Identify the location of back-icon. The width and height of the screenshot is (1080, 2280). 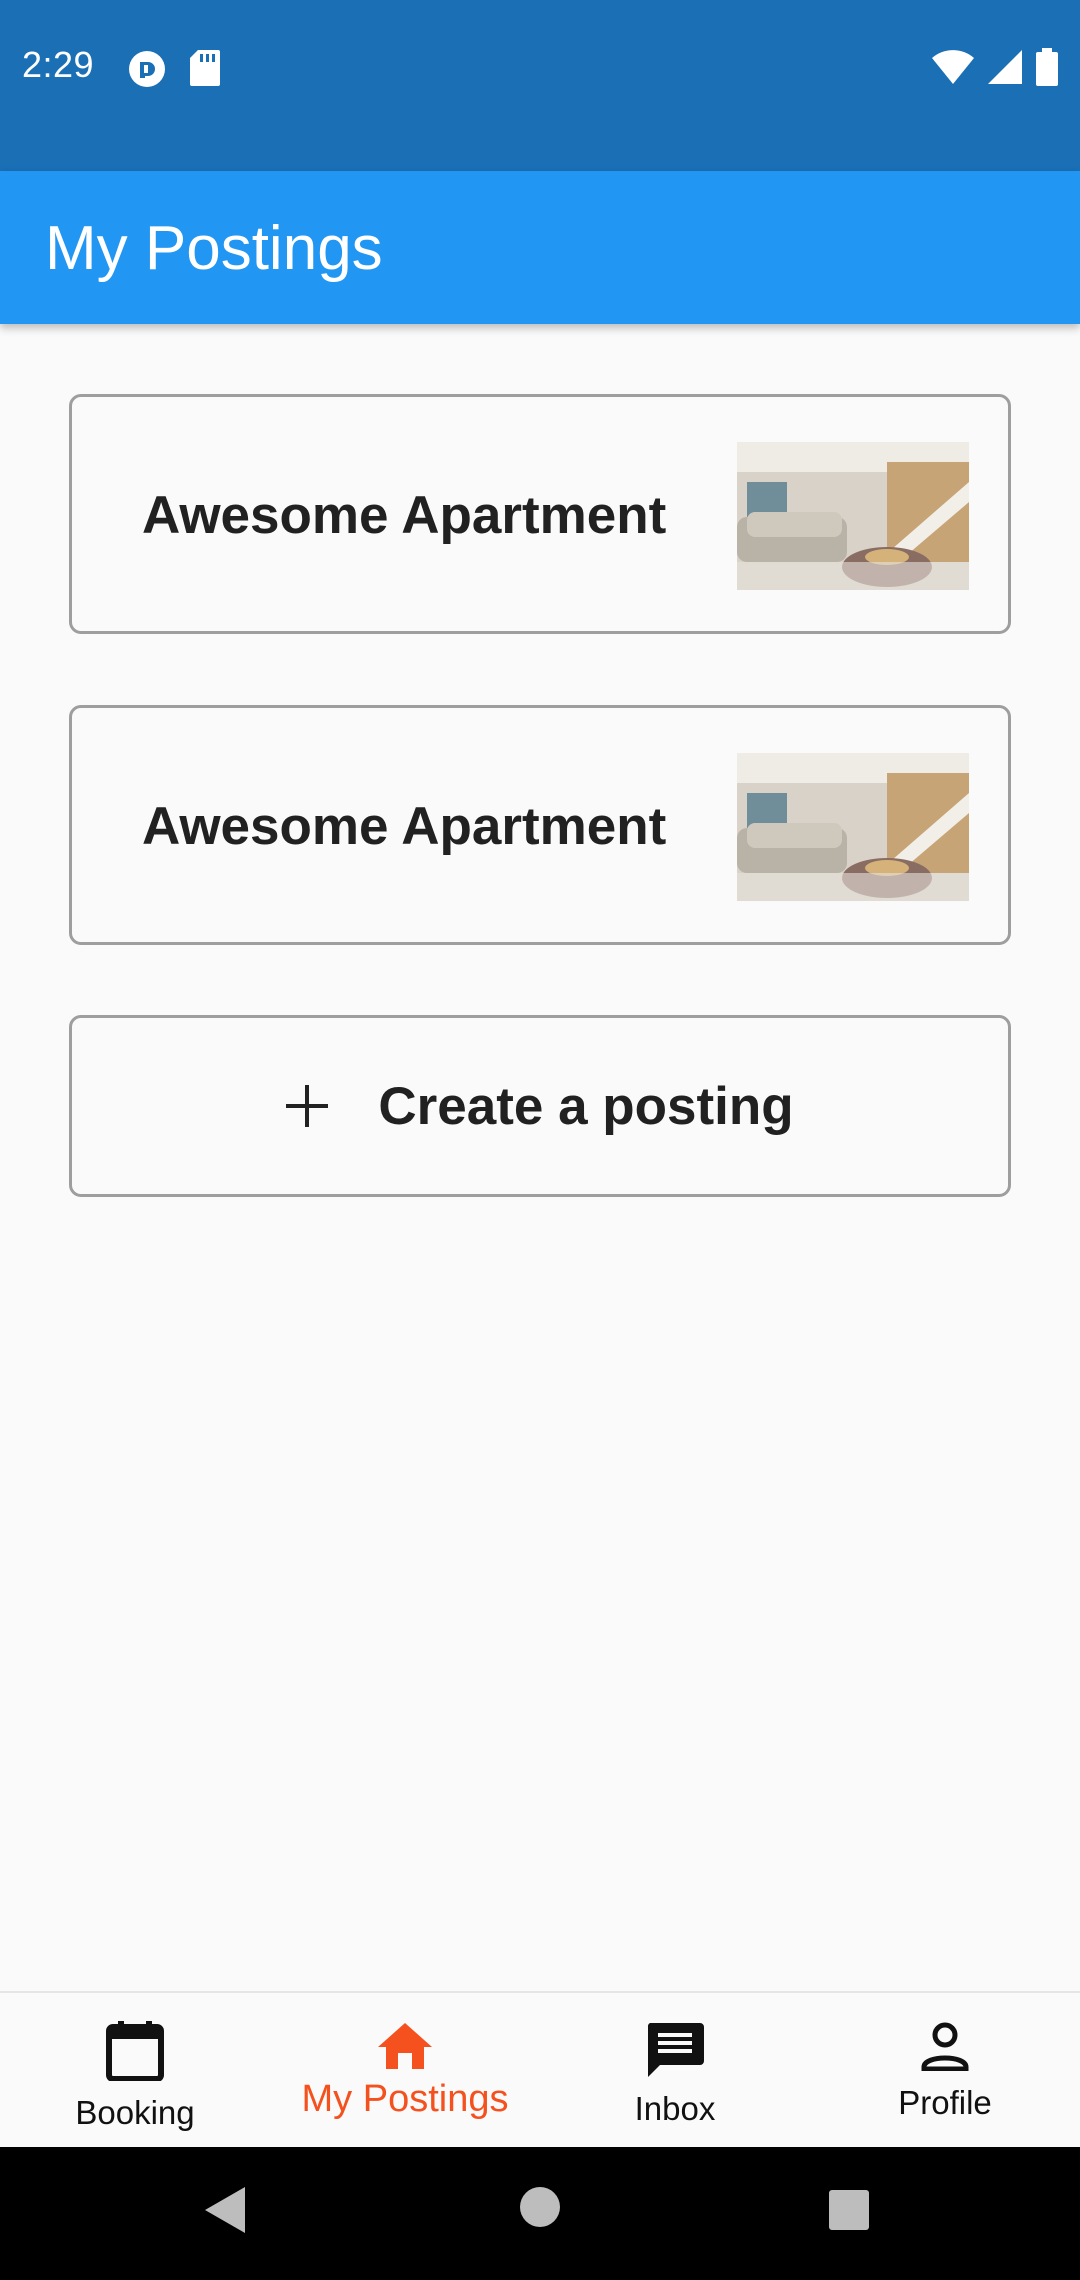
(225, 2212).